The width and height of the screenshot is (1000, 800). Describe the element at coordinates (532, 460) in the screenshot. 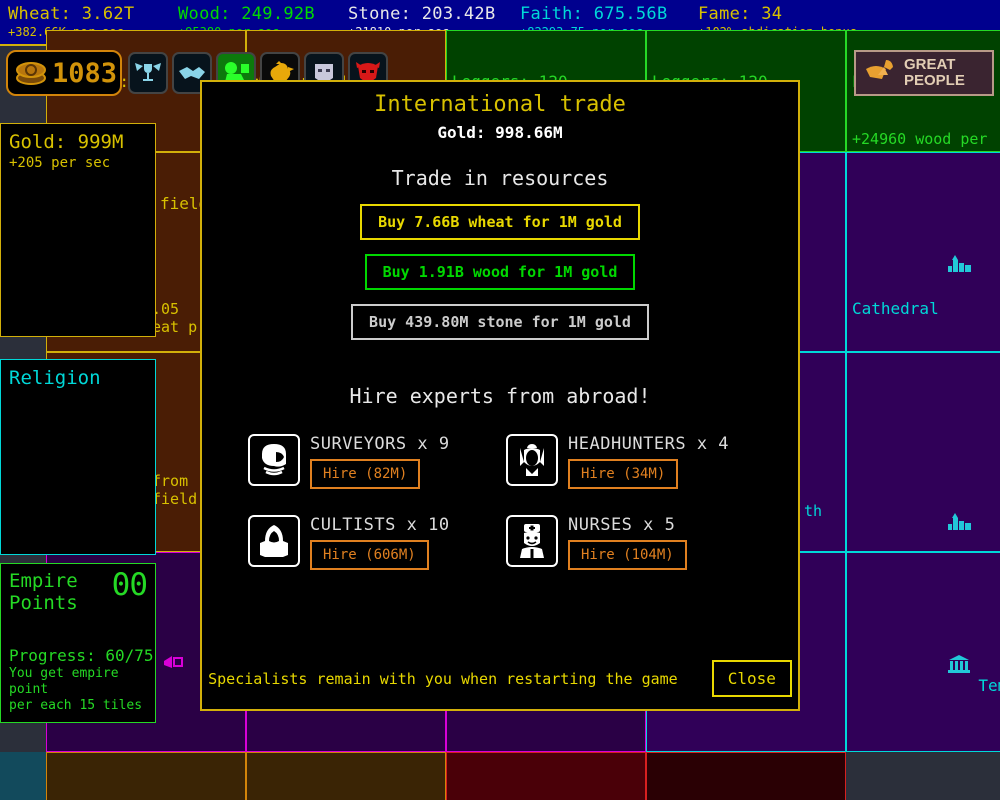

I see `tribal-woman-icon` at that location.